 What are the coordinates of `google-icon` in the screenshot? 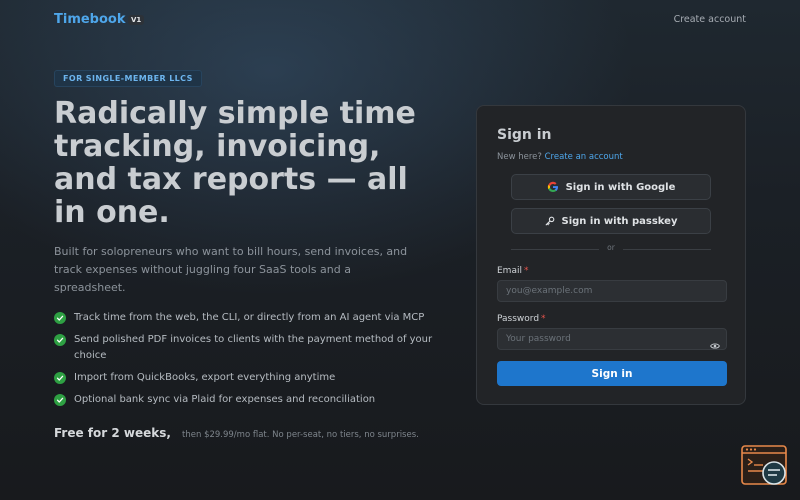 It's located at (553, 187).